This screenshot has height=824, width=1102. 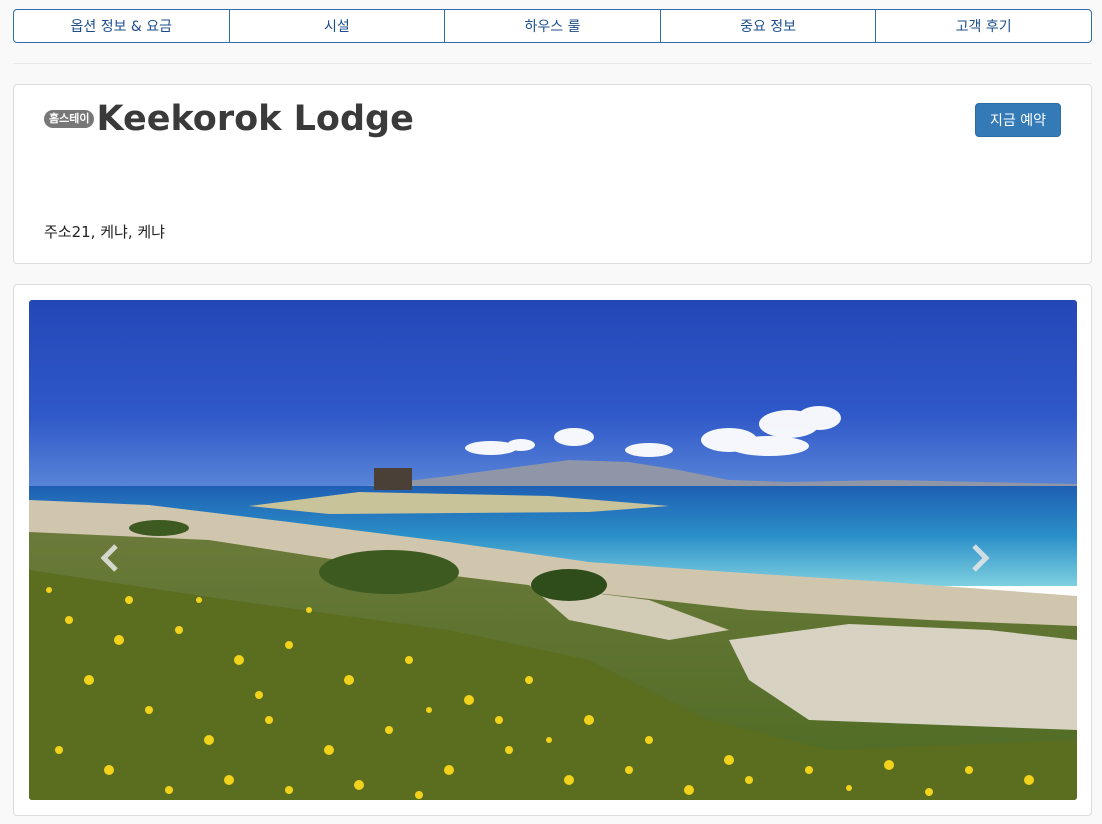 I want to click on divider, so click(x=552, y=63).